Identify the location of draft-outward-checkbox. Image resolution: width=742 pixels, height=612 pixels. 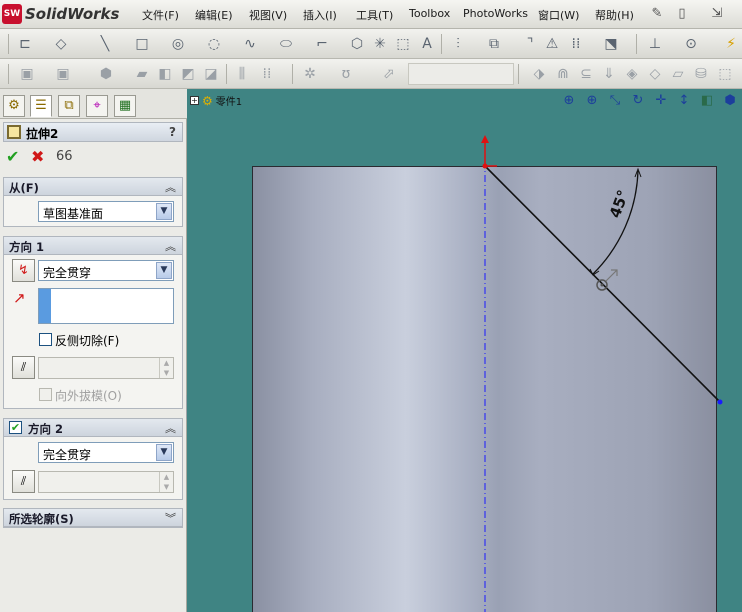
(45, 394).